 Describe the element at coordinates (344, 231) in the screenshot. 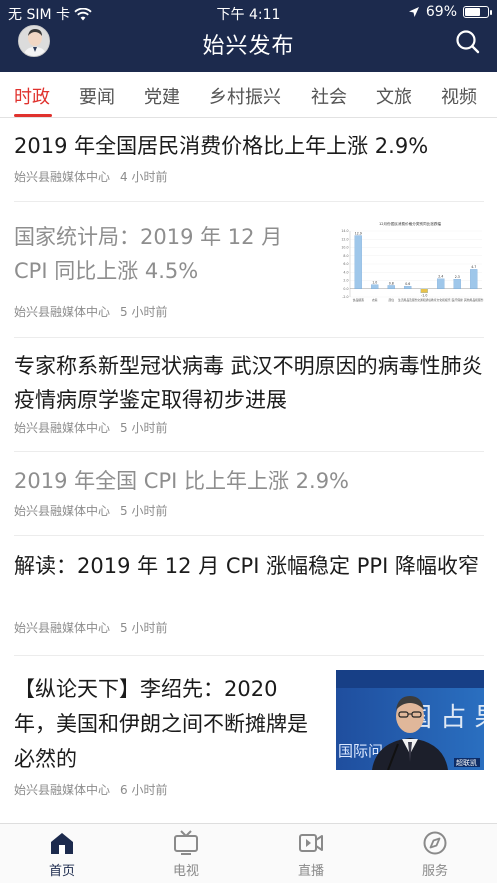

I see `chart-y-tick: 14.0` at that location.